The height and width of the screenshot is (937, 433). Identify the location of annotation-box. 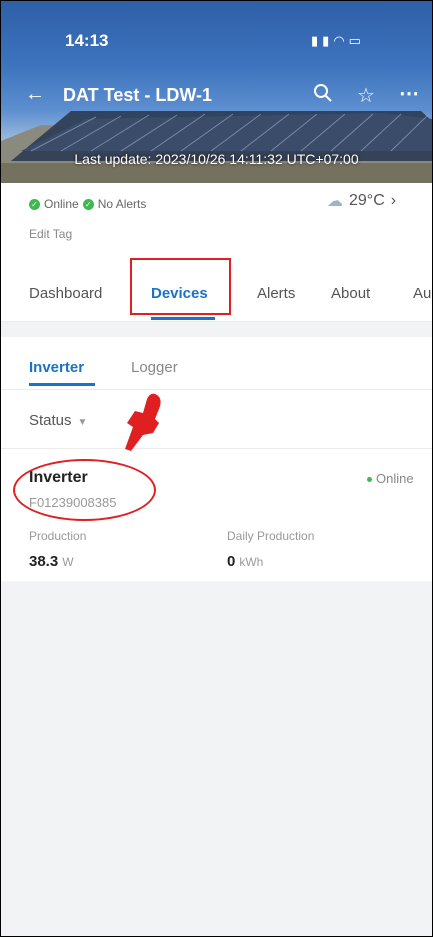
(180, 286).